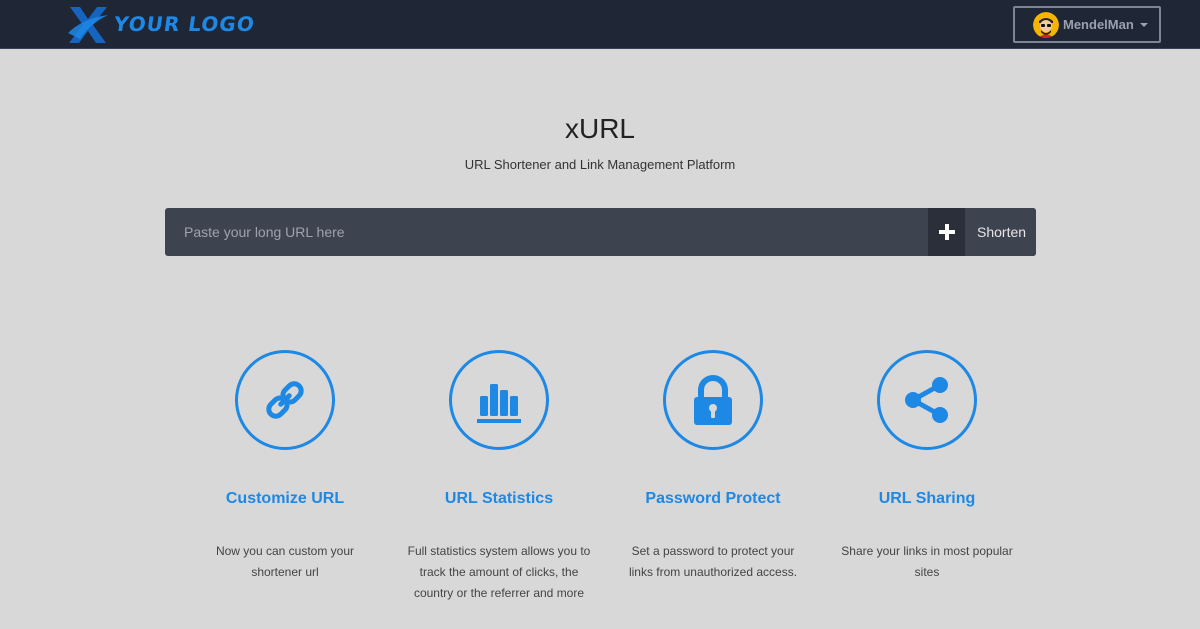 The width and height of the screenshot is (1200, 629). What do you see at coordinates (499, 403) in the screenshot?
I see `bar-chart-icon` at bounding box center [499, 403].